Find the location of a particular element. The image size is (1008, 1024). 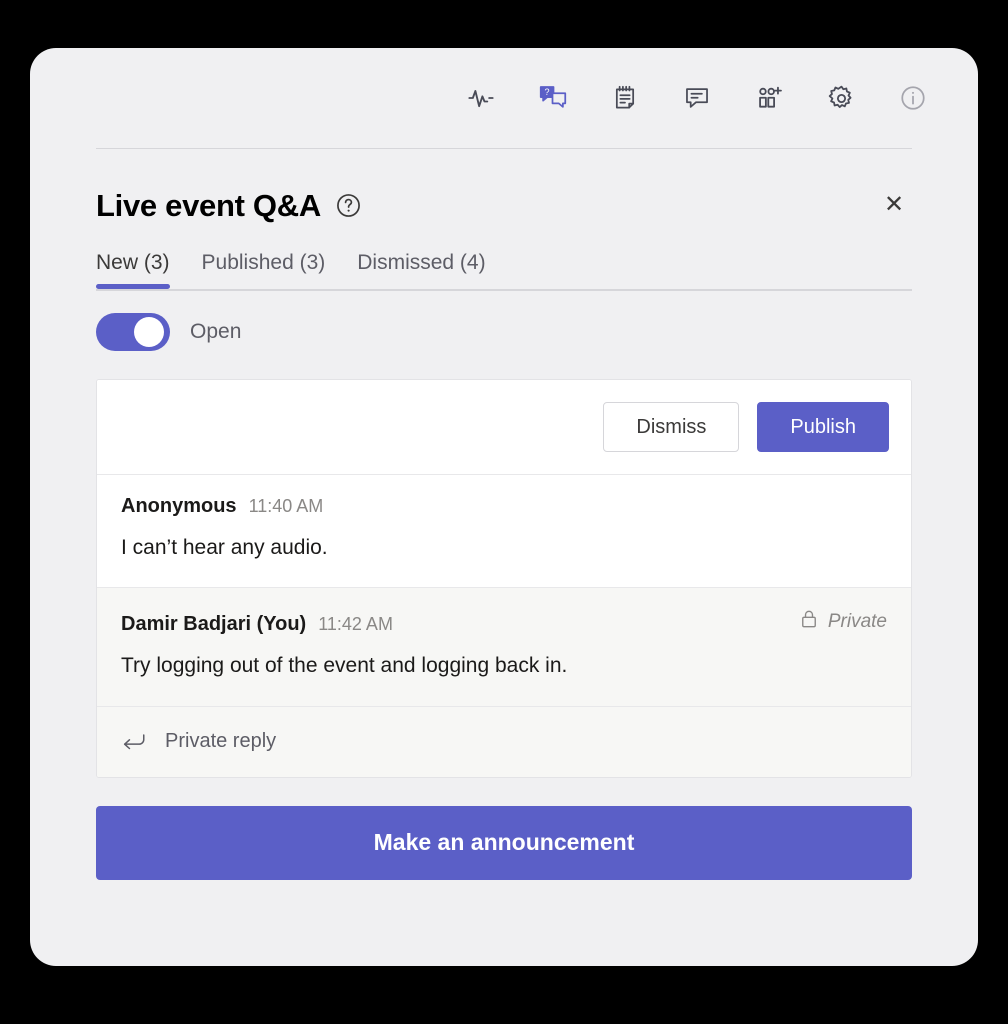

add-people-icon is located at coordinates (769, 98).